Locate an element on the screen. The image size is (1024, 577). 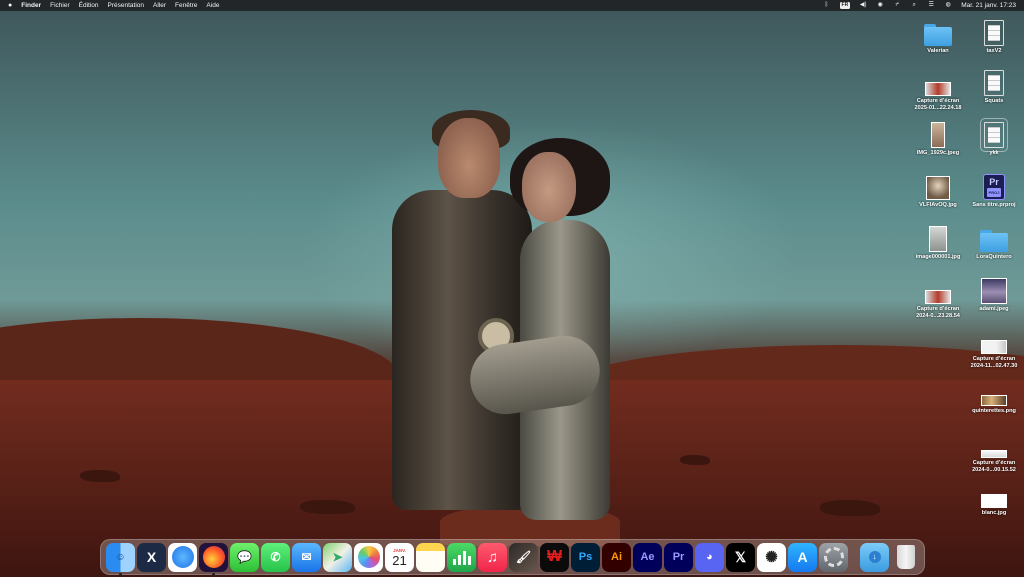
calendar-day: 21 is located at coordinates (399, 560).